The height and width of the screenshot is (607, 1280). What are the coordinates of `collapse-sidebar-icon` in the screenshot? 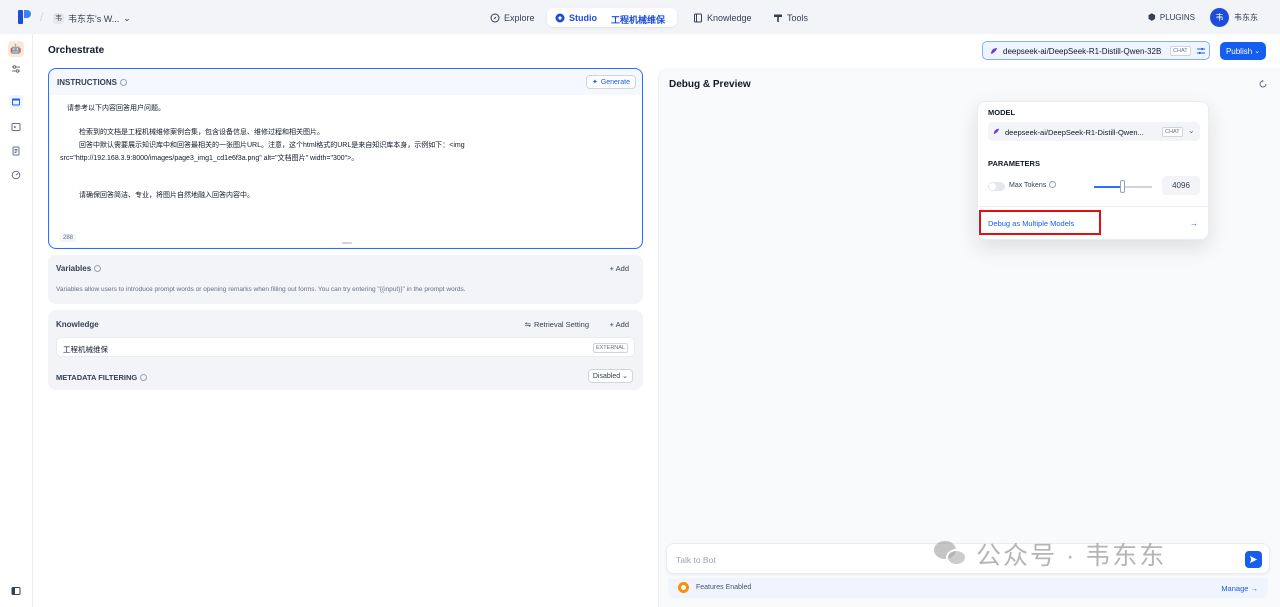 It's located at (16, 591).